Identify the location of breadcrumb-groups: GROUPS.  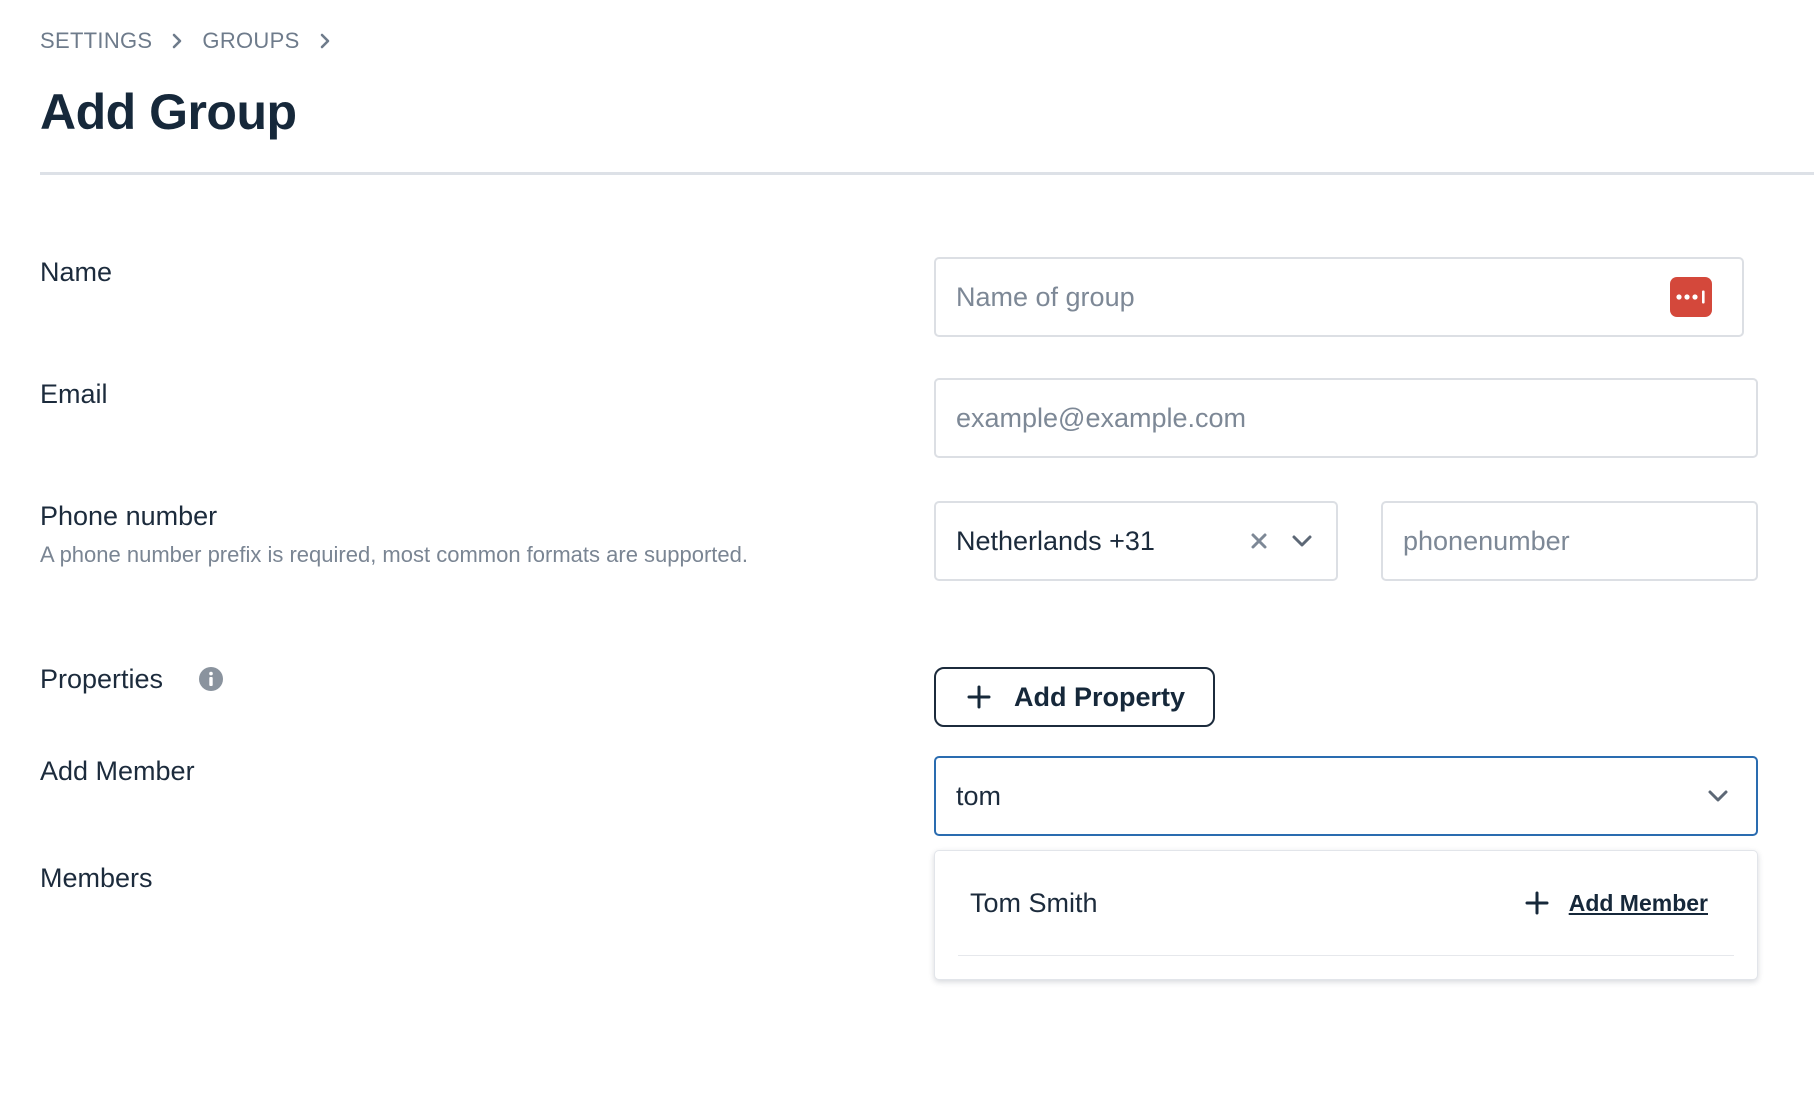
(250, 41).